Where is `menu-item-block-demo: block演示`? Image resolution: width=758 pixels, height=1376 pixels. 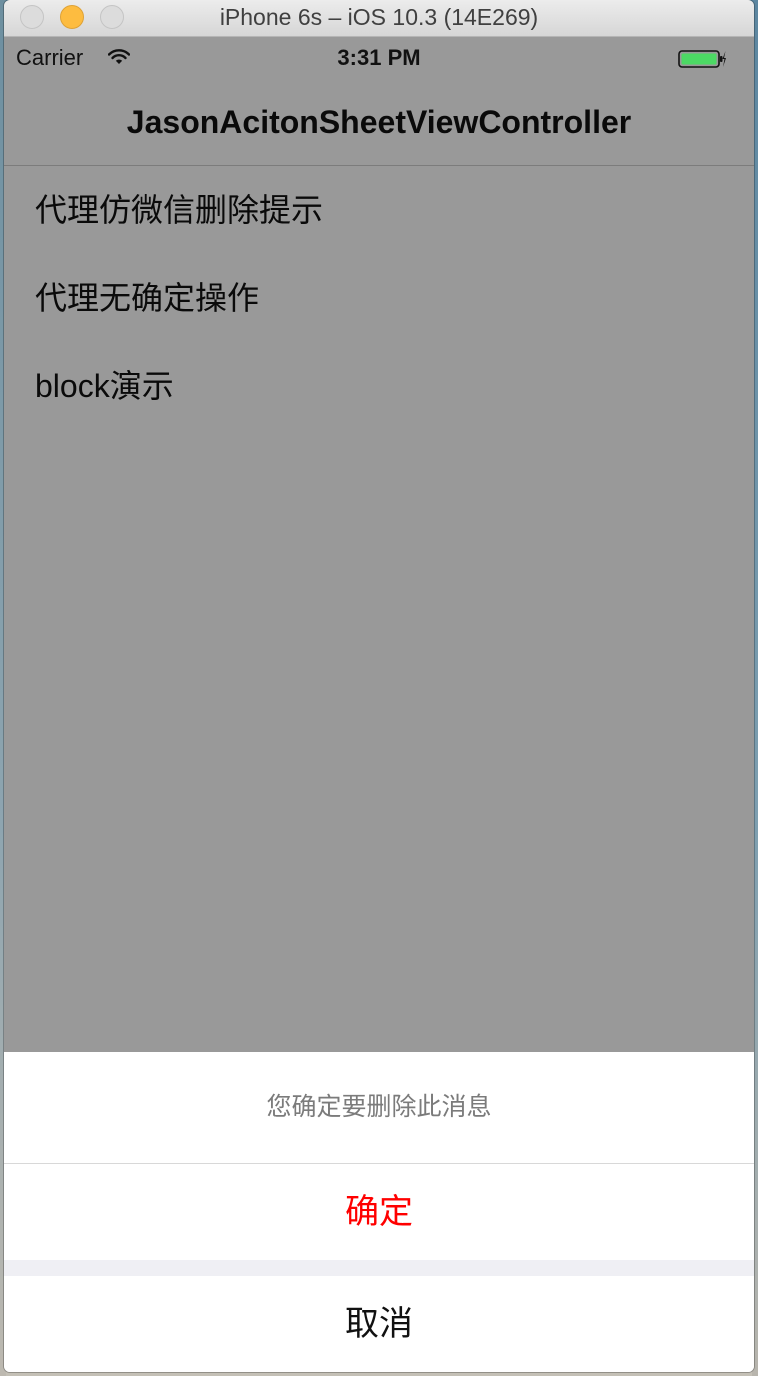
menu-item-block-demo: block演示 is located at coordinates (379, 386).